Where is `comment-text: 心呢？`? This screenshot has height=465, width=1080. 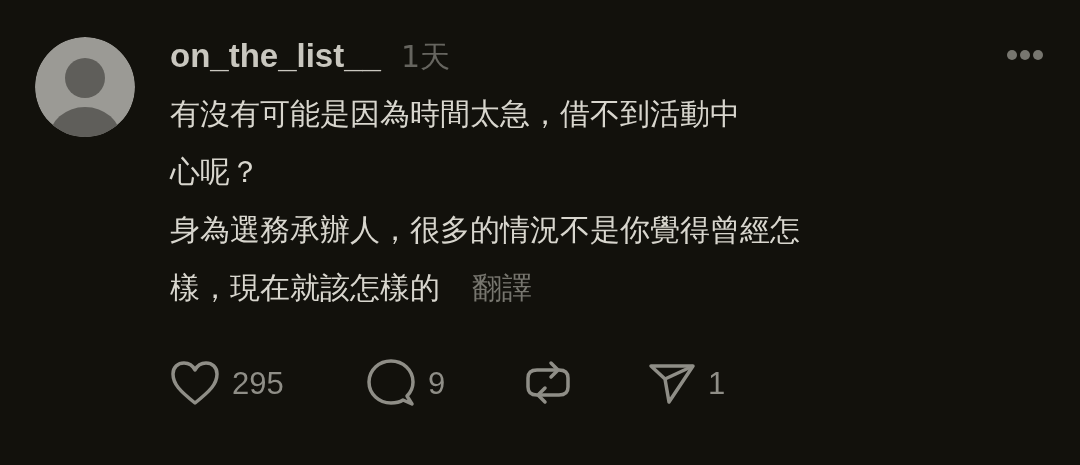
comment-text: 心呢？ is located at coordinates (215, 171).